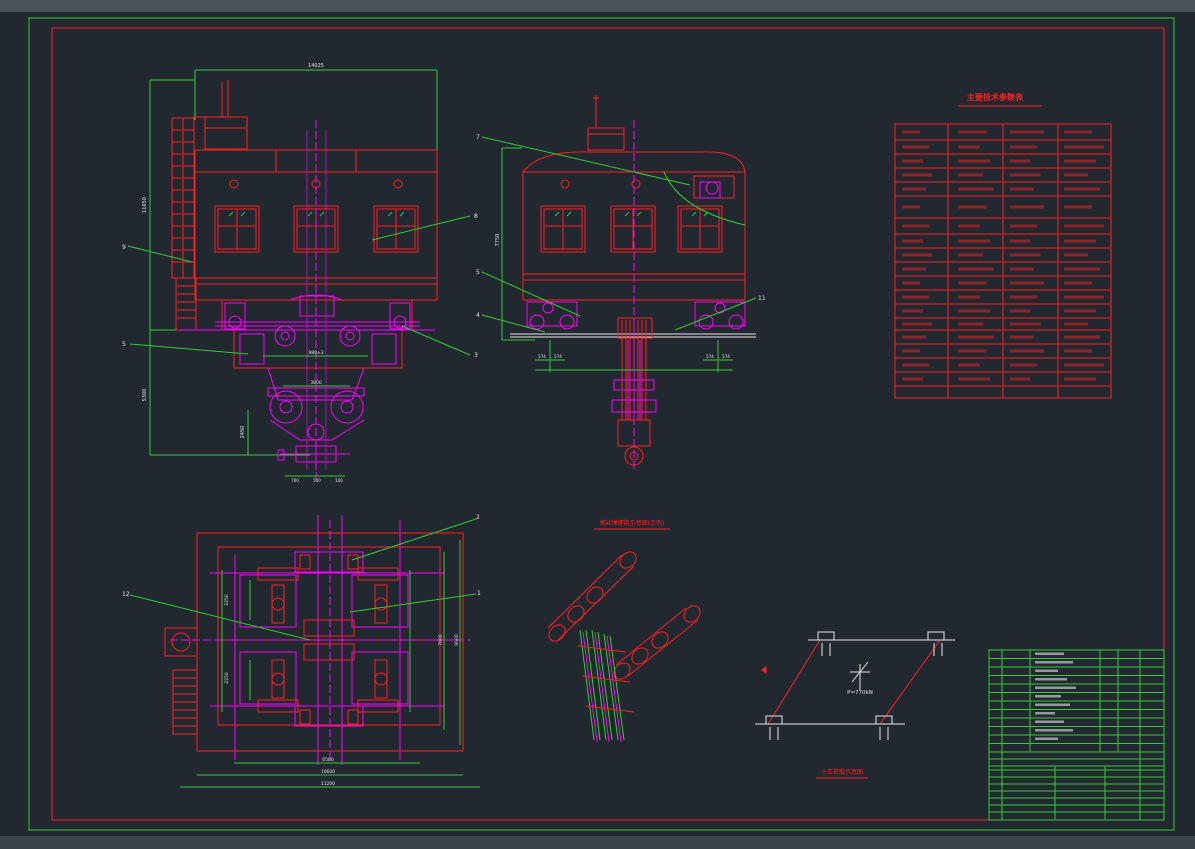  Describe the element at coordinates (315, 353) in the screenshot. I see `dim-spacing-a: 980±3` at that location.